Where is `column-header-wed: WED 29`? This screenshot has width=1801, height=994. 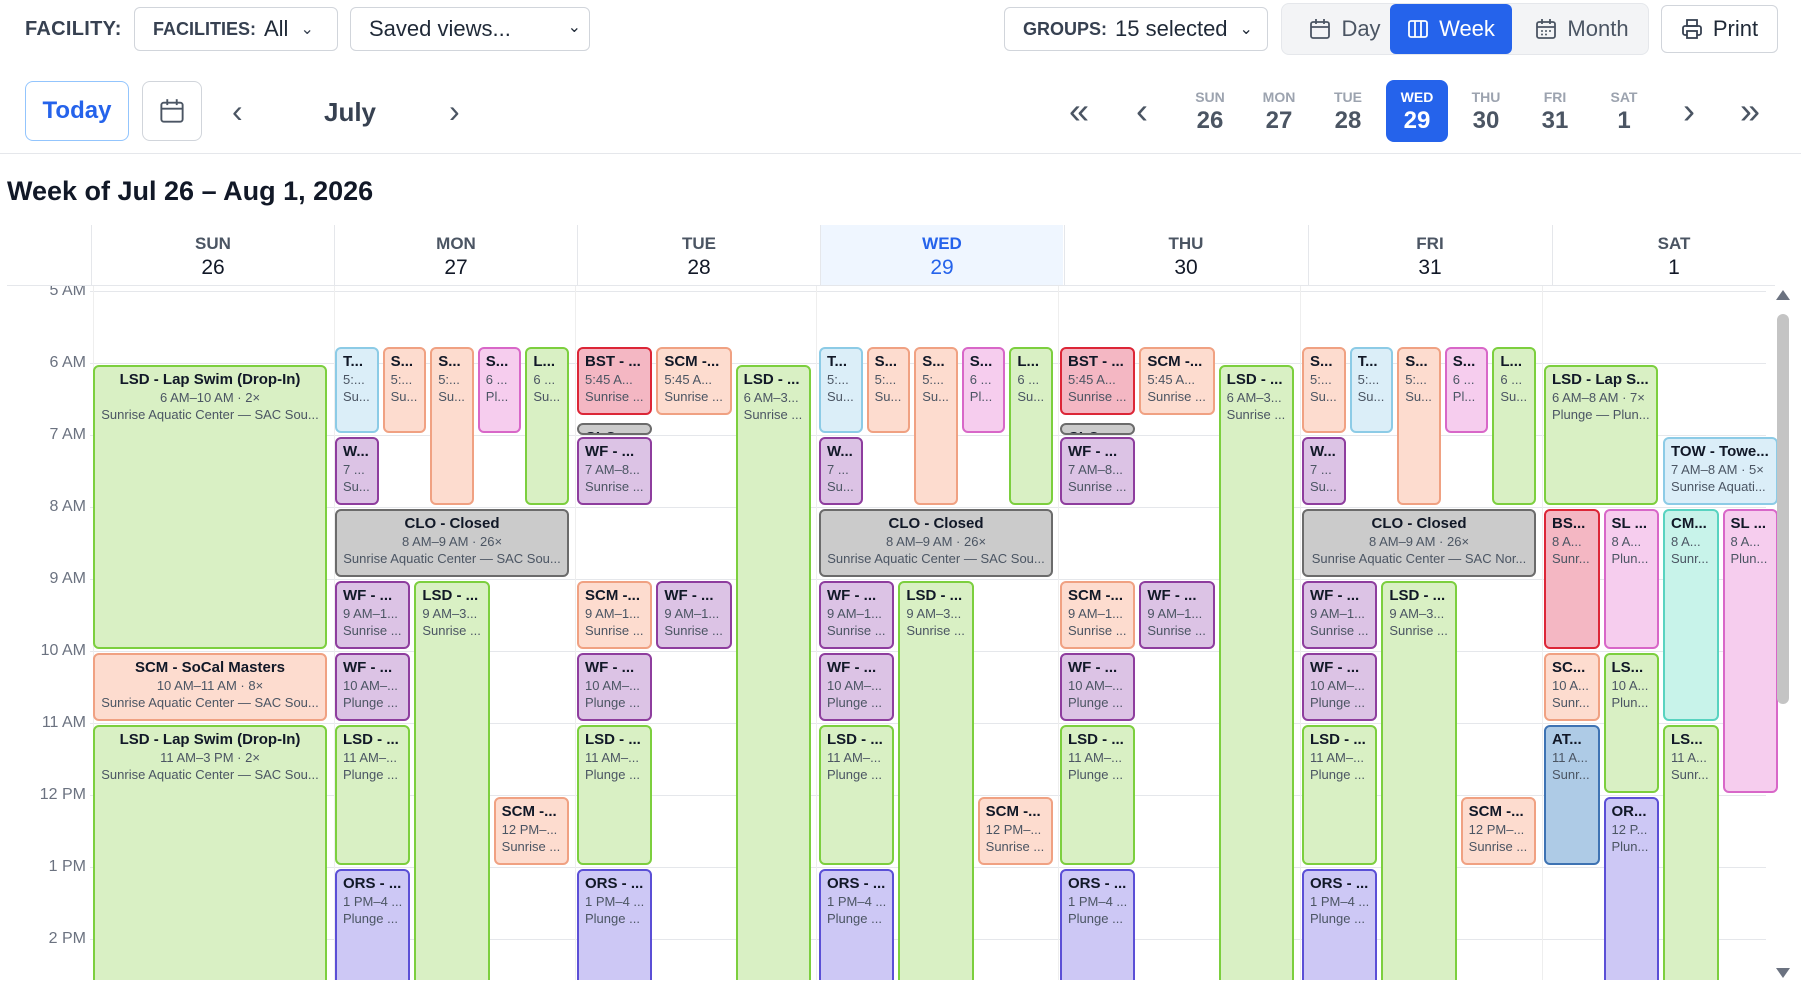
column-header-wed: WED 29 is located at coordinates (941, 255).